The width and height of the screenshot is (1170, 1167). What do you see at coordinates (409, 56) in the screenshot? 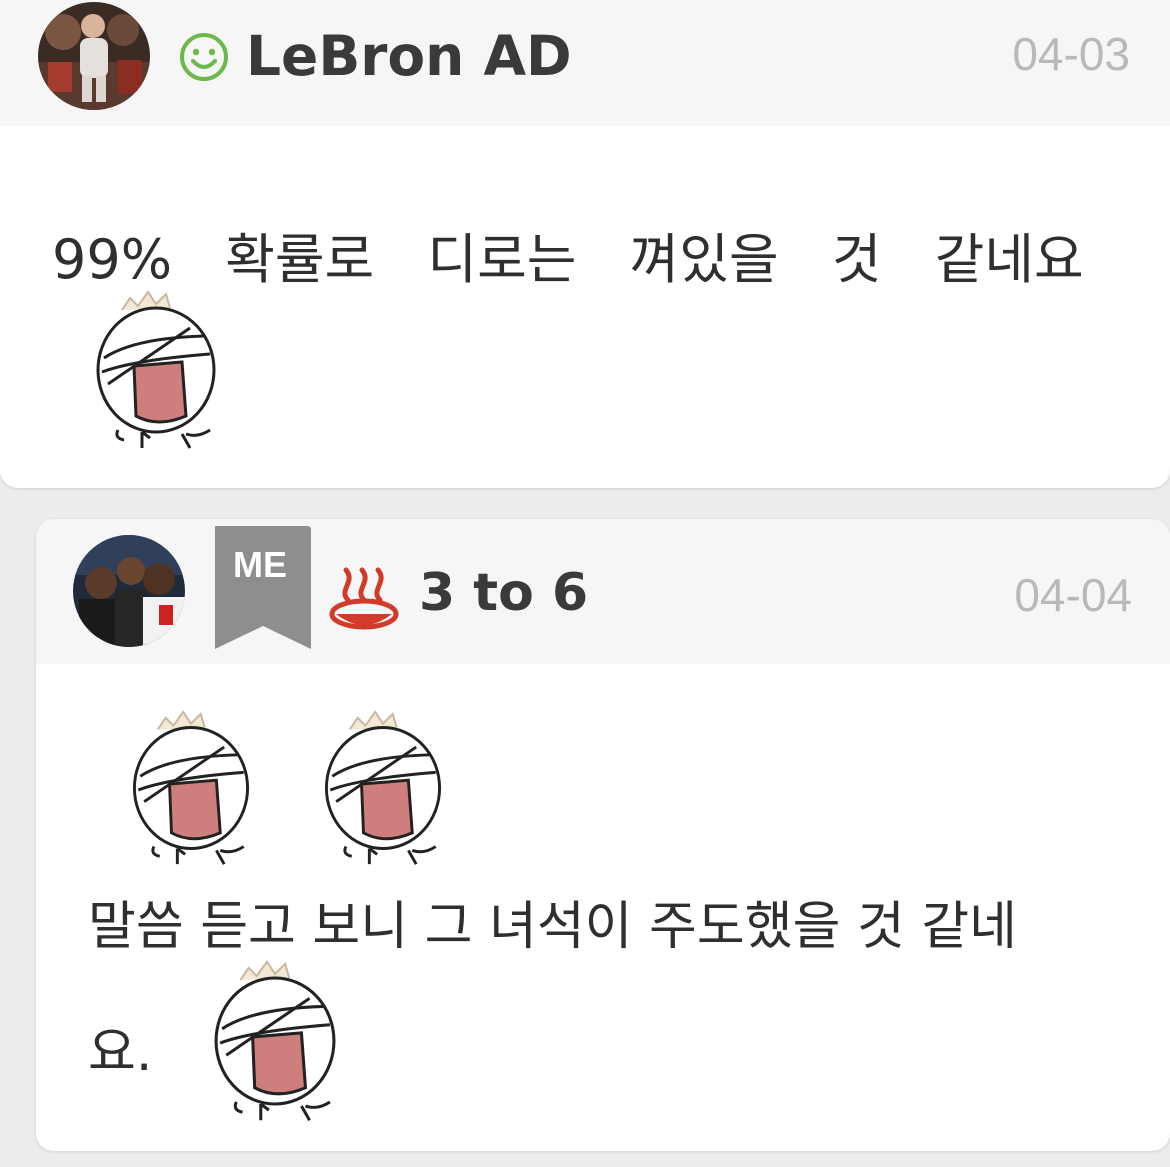
I see `username: LeBron AD` at bounding box center [409, 56].